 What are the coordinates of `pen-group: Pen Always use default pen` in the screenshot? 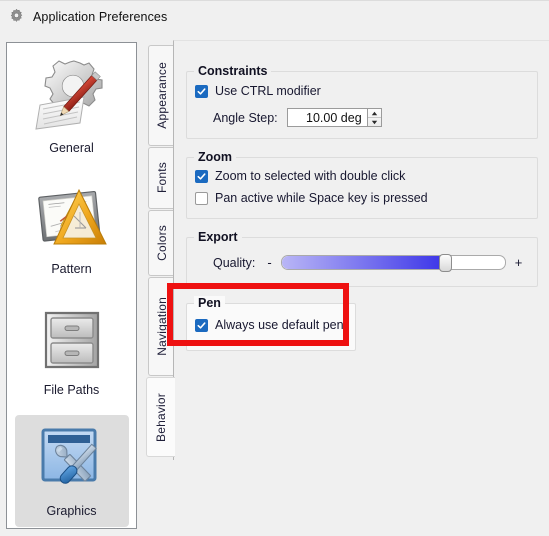 It's located at (271, 323).